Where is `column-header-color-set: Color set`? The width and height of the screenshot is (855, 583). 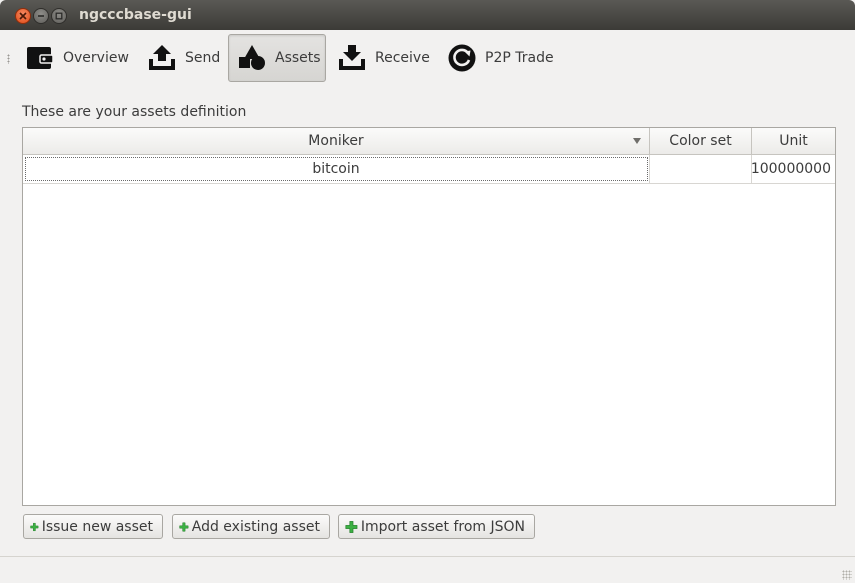
column-header-color-set: Color set is located at coordinates (701, 141).